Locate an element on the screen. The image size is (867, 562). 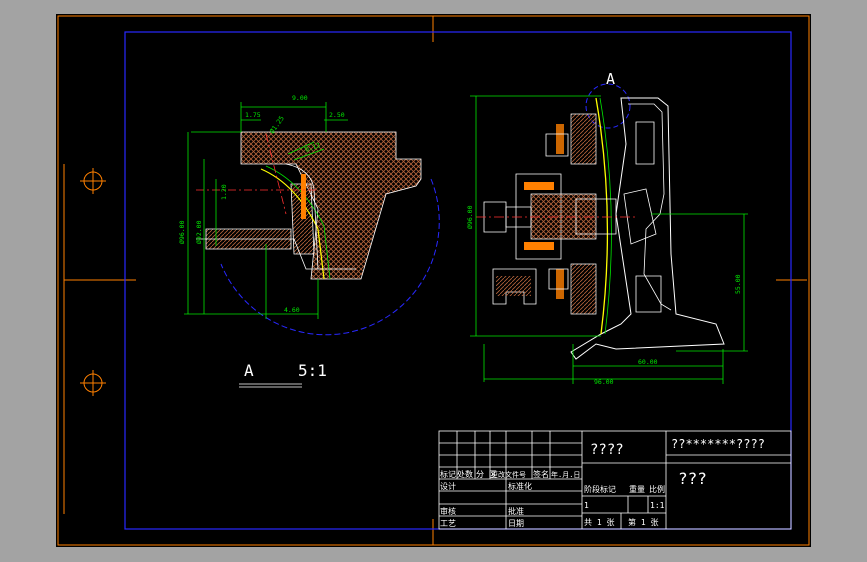
dim-detail-dia96: Ø96.00 is located at coordinates (182, 232).